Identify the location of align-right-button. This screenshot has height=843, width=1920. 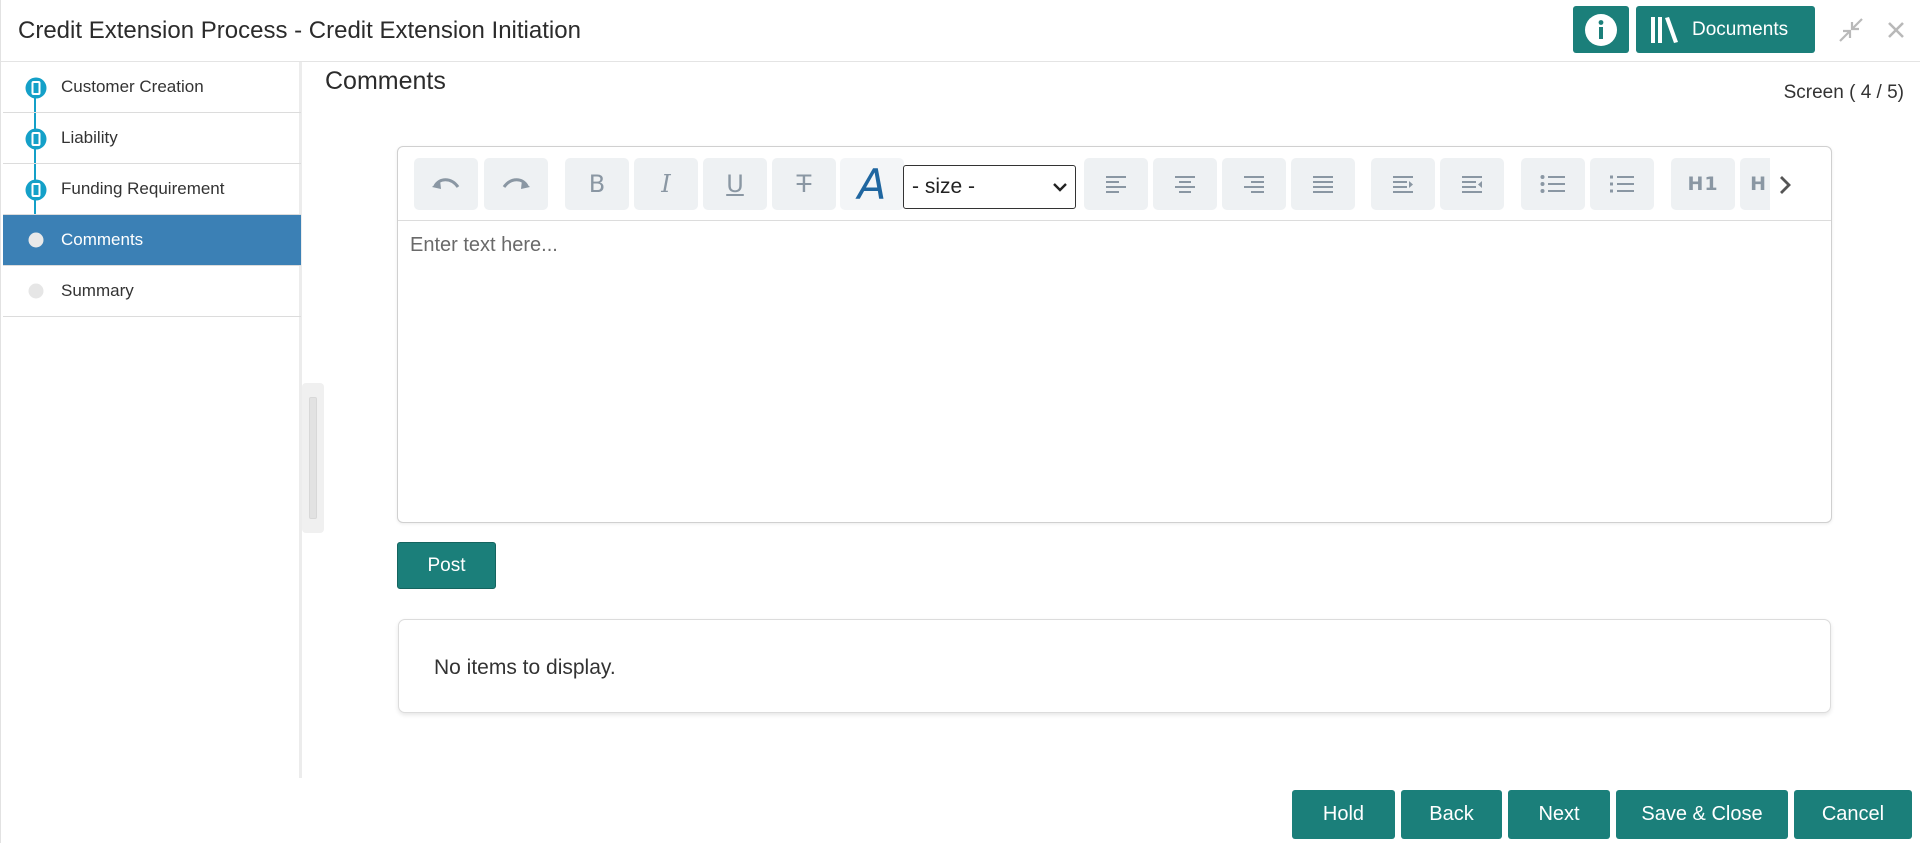
(1254, 184).